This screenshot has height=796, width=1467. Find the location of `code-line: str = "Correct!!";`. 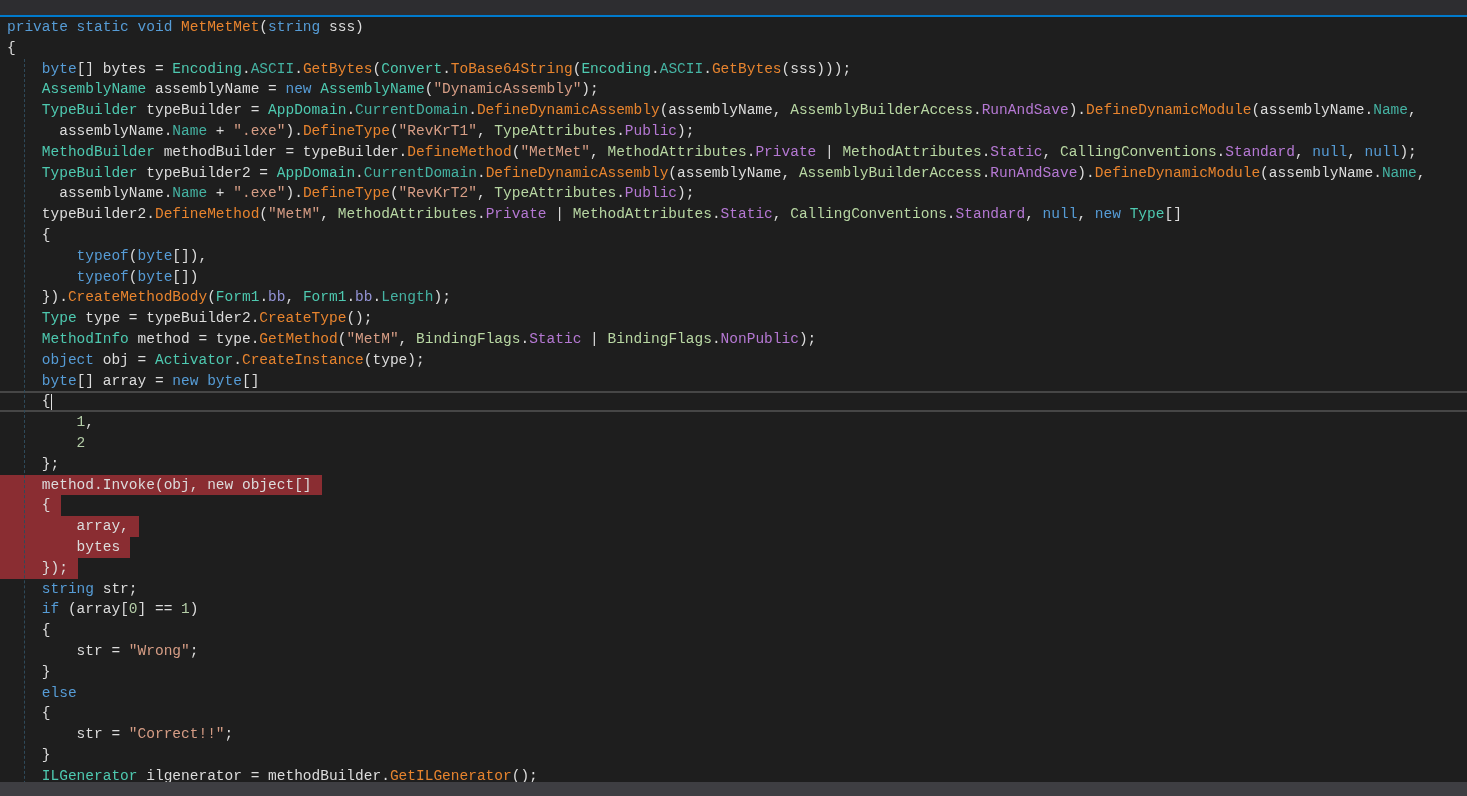

code-line: str = "Correct!!"; is located at coordinates (155, 735).